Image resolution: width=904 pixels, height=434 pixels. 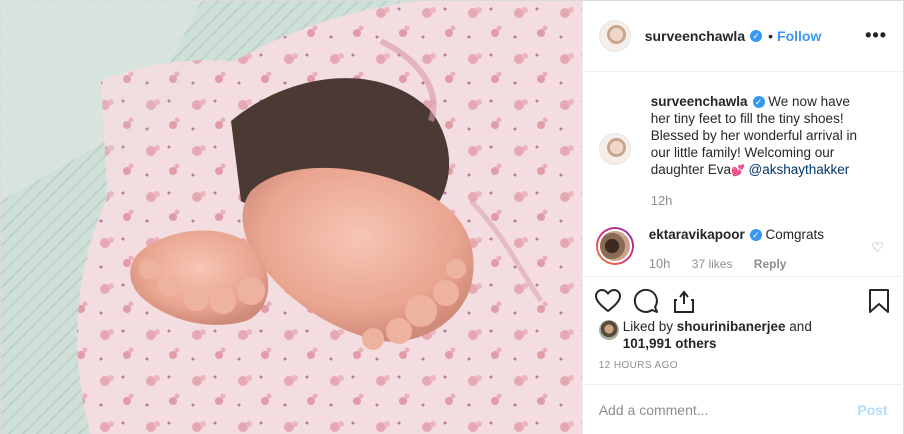 I want to click on likes-count: 101,991 others, so click(x=670, y=343).